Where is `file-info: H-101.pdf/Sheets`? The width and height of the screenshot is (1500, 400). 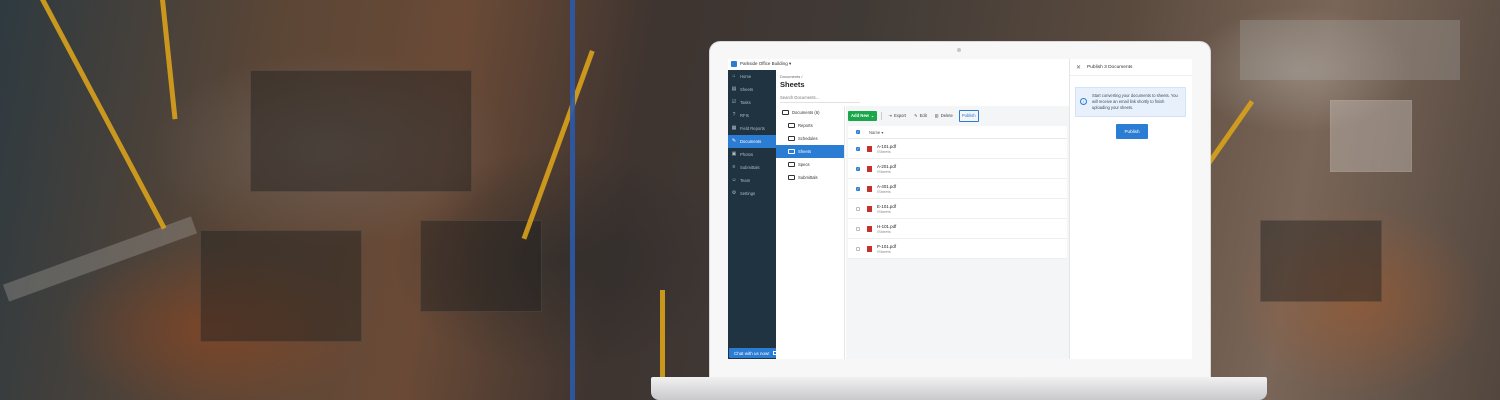 file-info: H-101.pdf/Sheets is located at coordinates (886, 229).